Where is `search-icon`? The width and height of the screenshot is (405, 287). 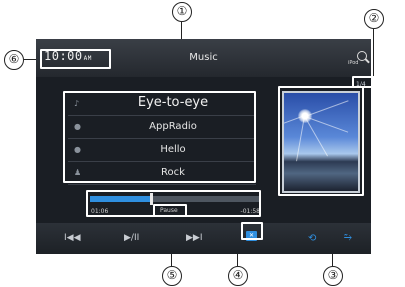 search-icon is located at coordinates (362, 56).